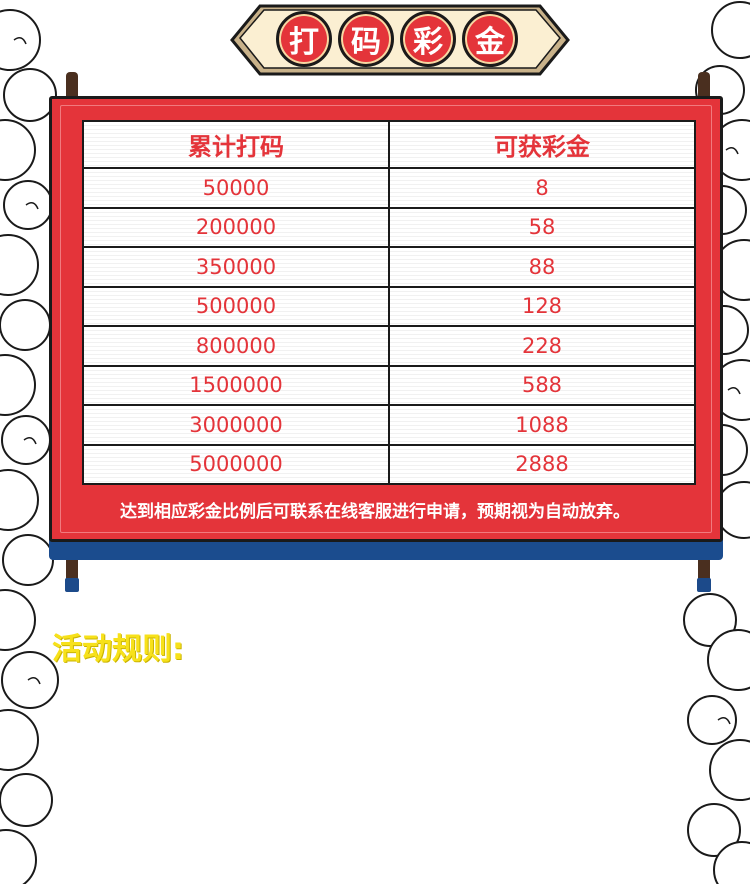 This screenshot has height=884, width=750. I want to click on table-row: 3000000 1088, so click(389, 424).